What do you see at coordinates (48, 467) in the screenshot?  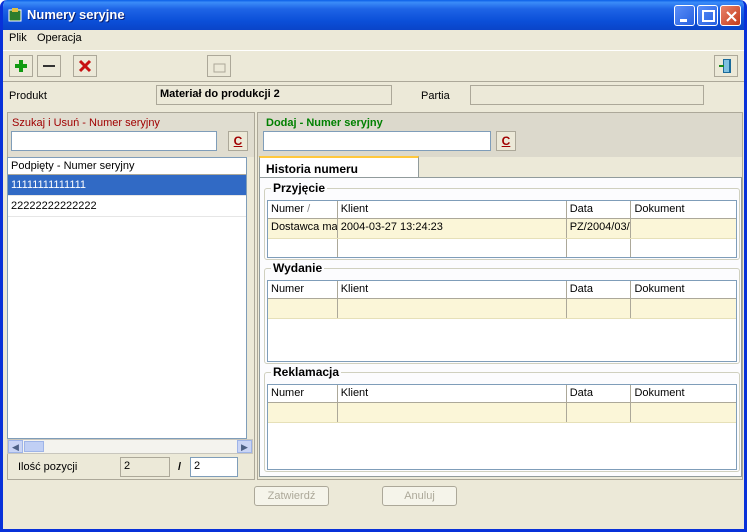 I see `count-label: Ilość pozycji` at bounding box center [48, 467].